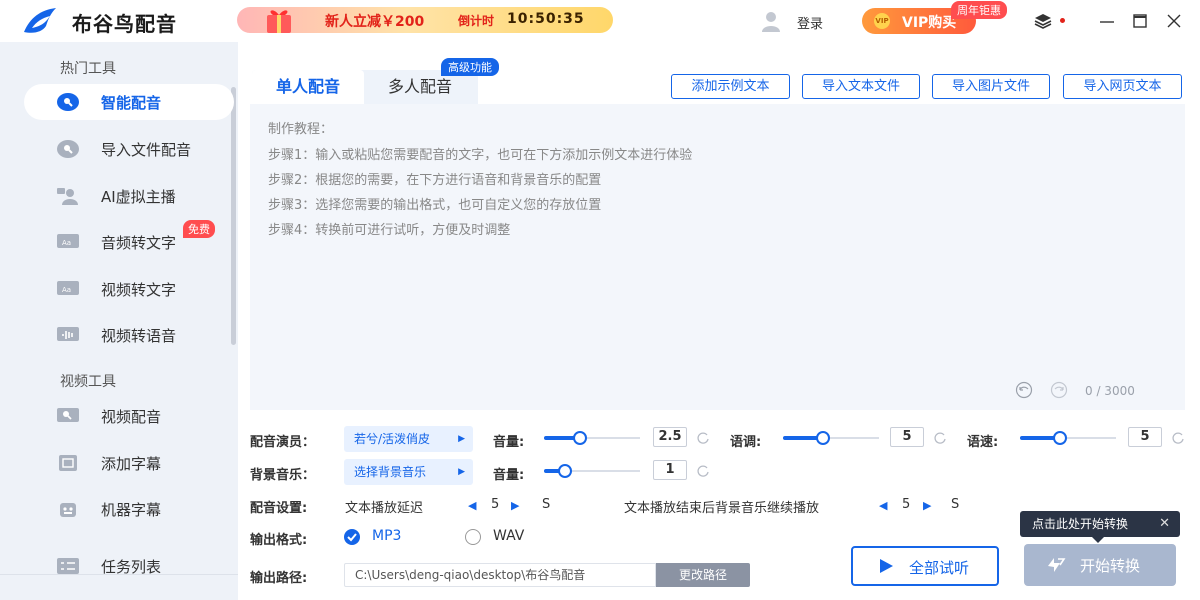  I want to click on add-sample-button: 添加示例文本, so click(730, 86).